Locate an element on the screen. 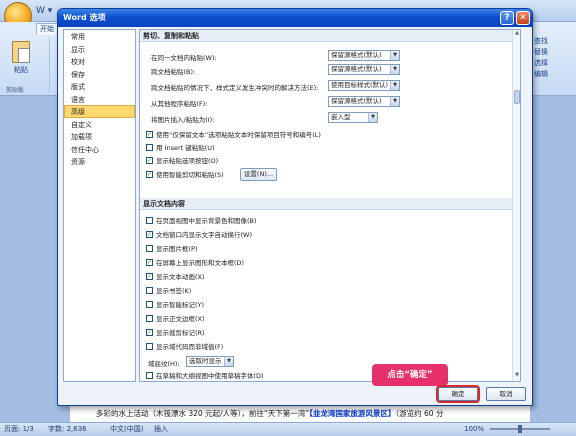  nav-item-7: 自定义 is located at coordinates (99, 124).